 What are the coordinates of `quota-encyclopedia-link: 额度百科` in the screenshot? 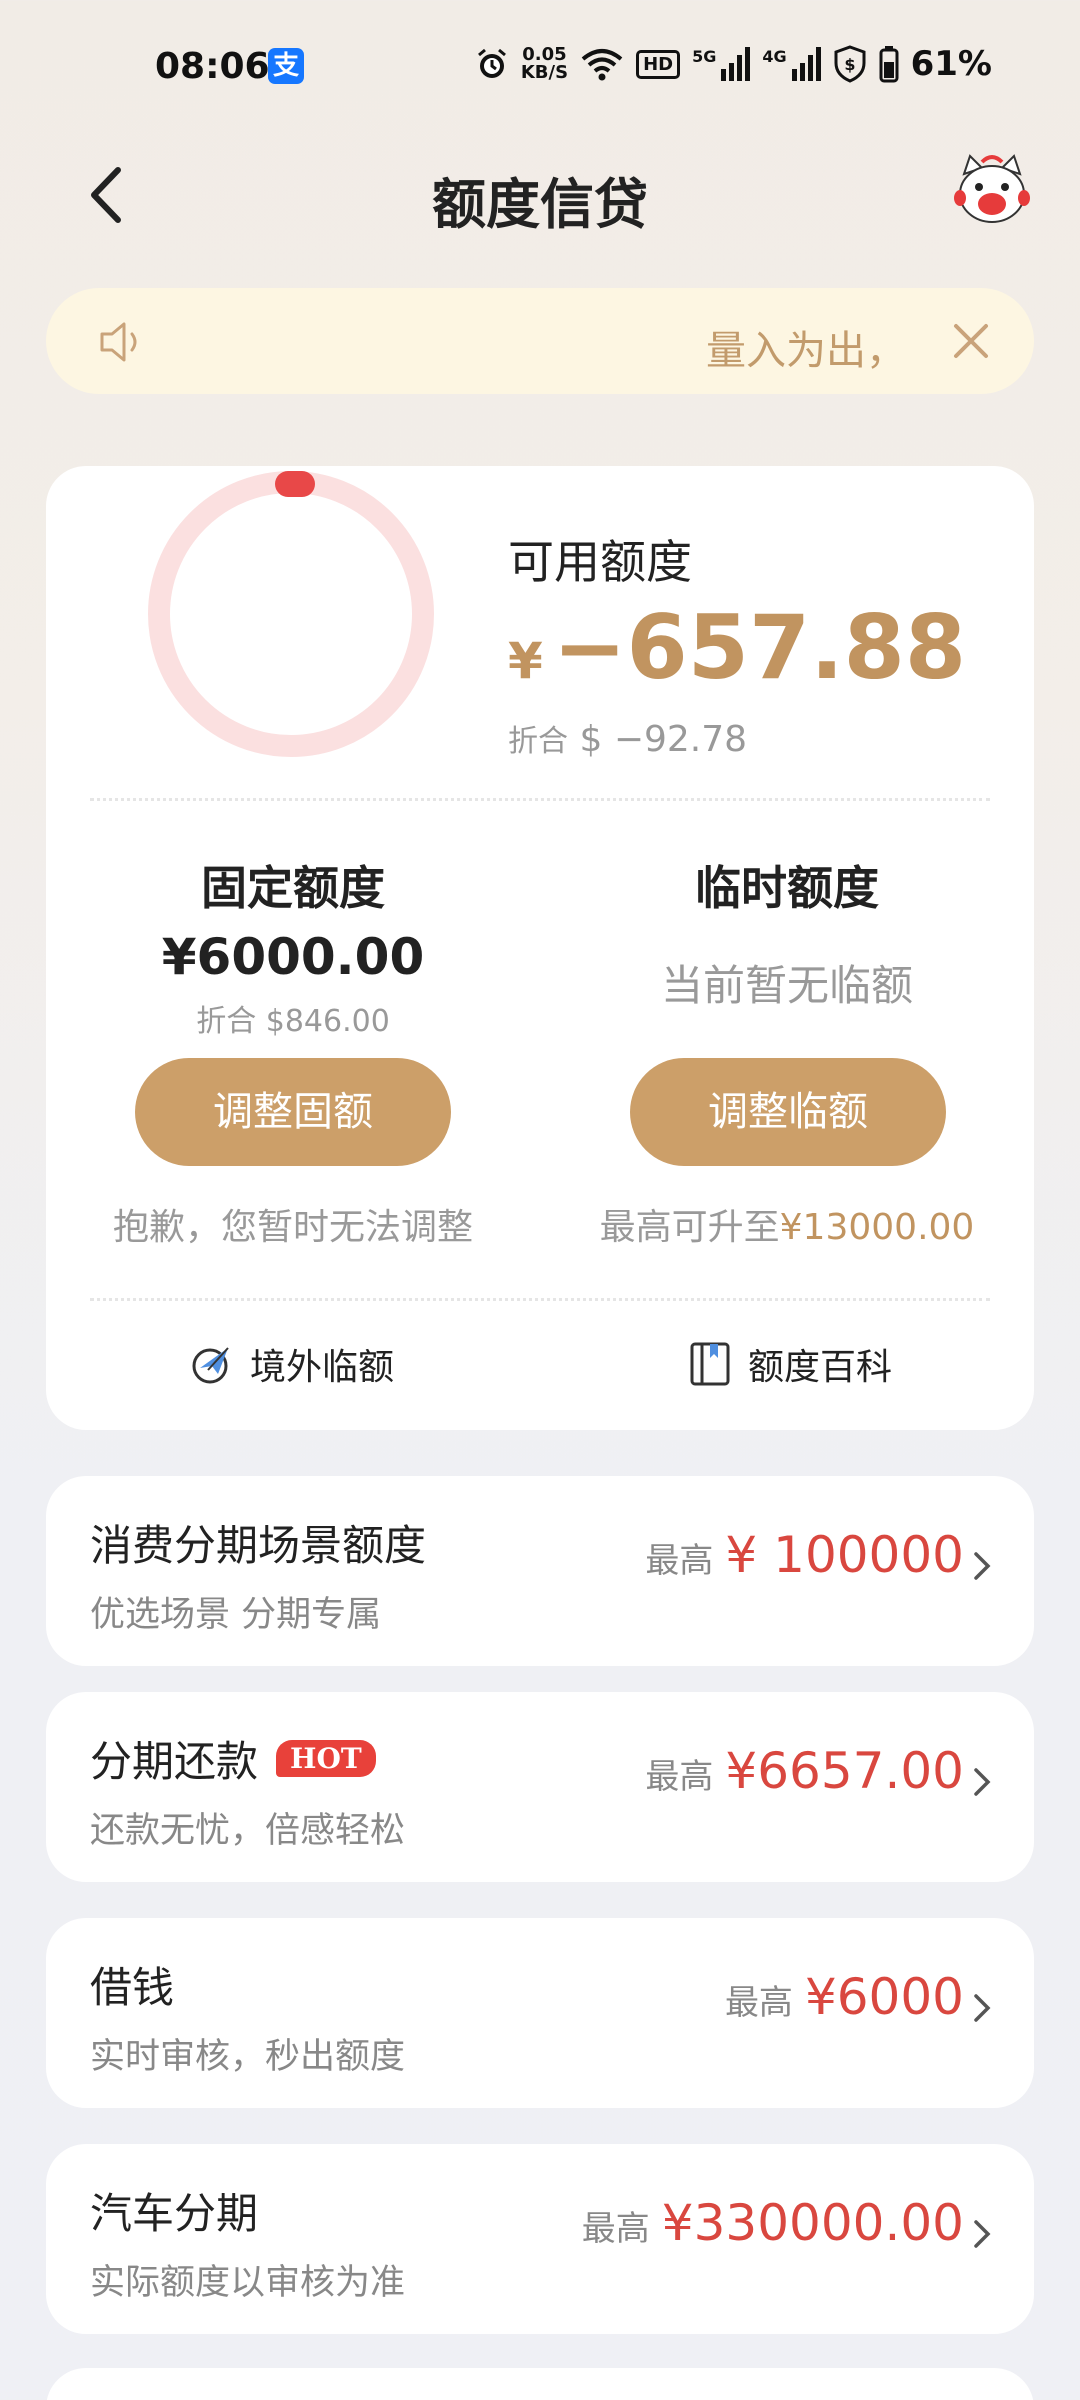 It's located at (789, 1364).